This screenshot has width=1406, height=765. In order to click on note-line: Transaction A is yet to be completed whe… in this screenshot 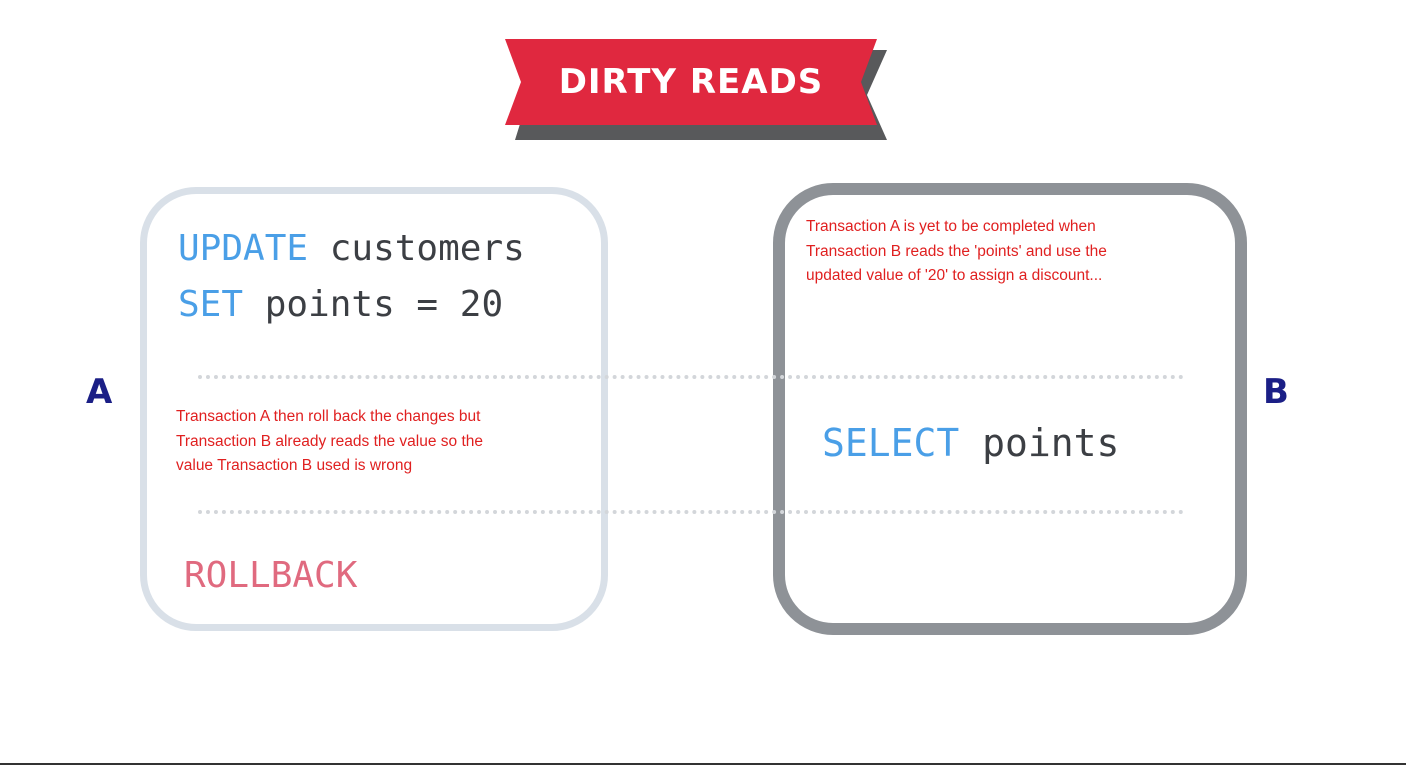, I will do `click(951, 226)`.